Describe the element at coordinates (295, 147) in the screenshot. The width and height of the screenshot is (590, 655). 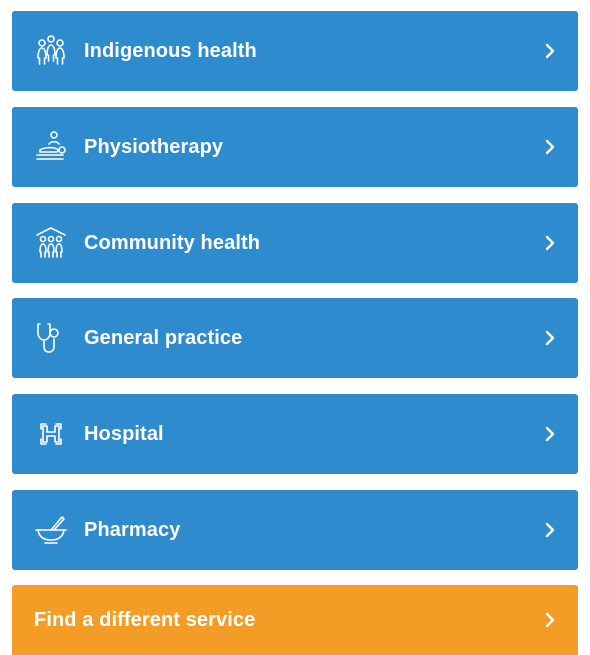
I see `service-item-physiotherapy: Physiotherapy` at that location.